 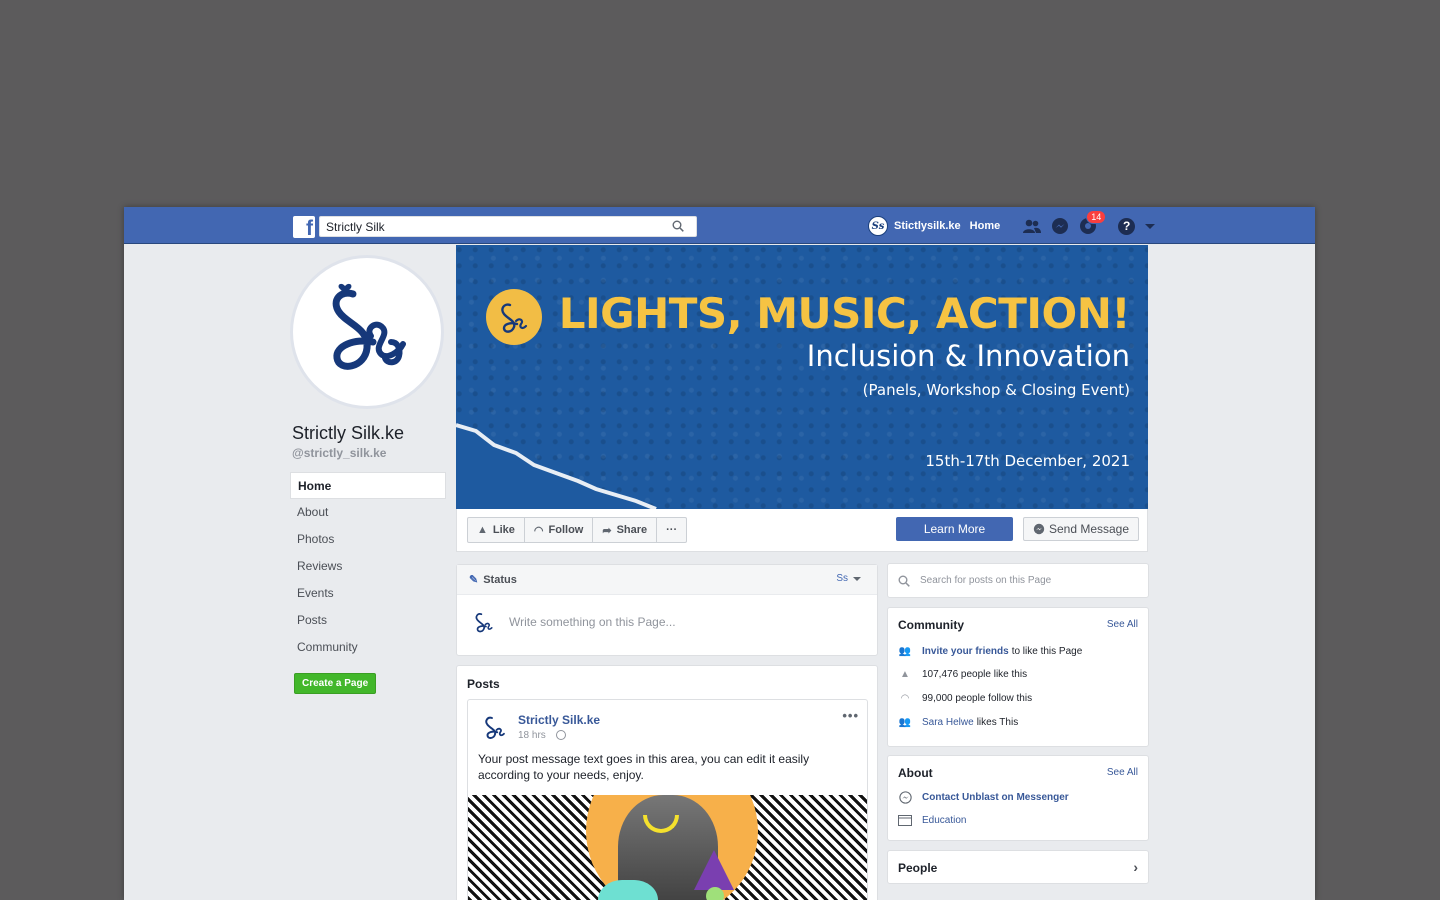 I want to click on nav-item-community: Community, so click(x=368, y=647).